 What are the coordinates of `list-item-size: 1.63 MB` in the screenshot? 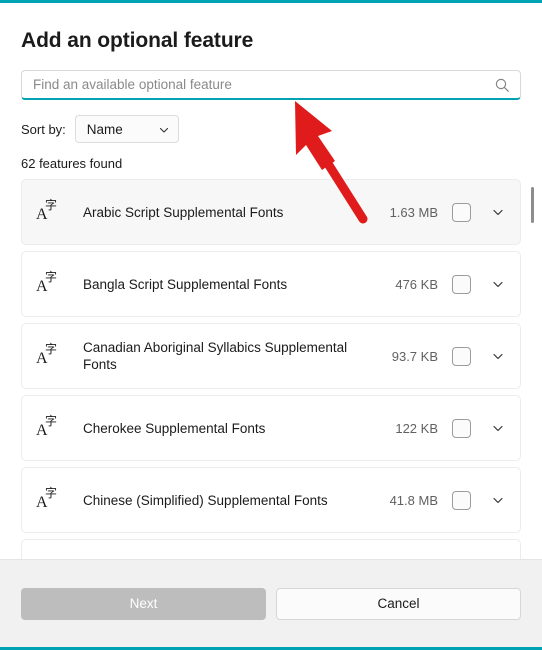 It's located at (413, 212).